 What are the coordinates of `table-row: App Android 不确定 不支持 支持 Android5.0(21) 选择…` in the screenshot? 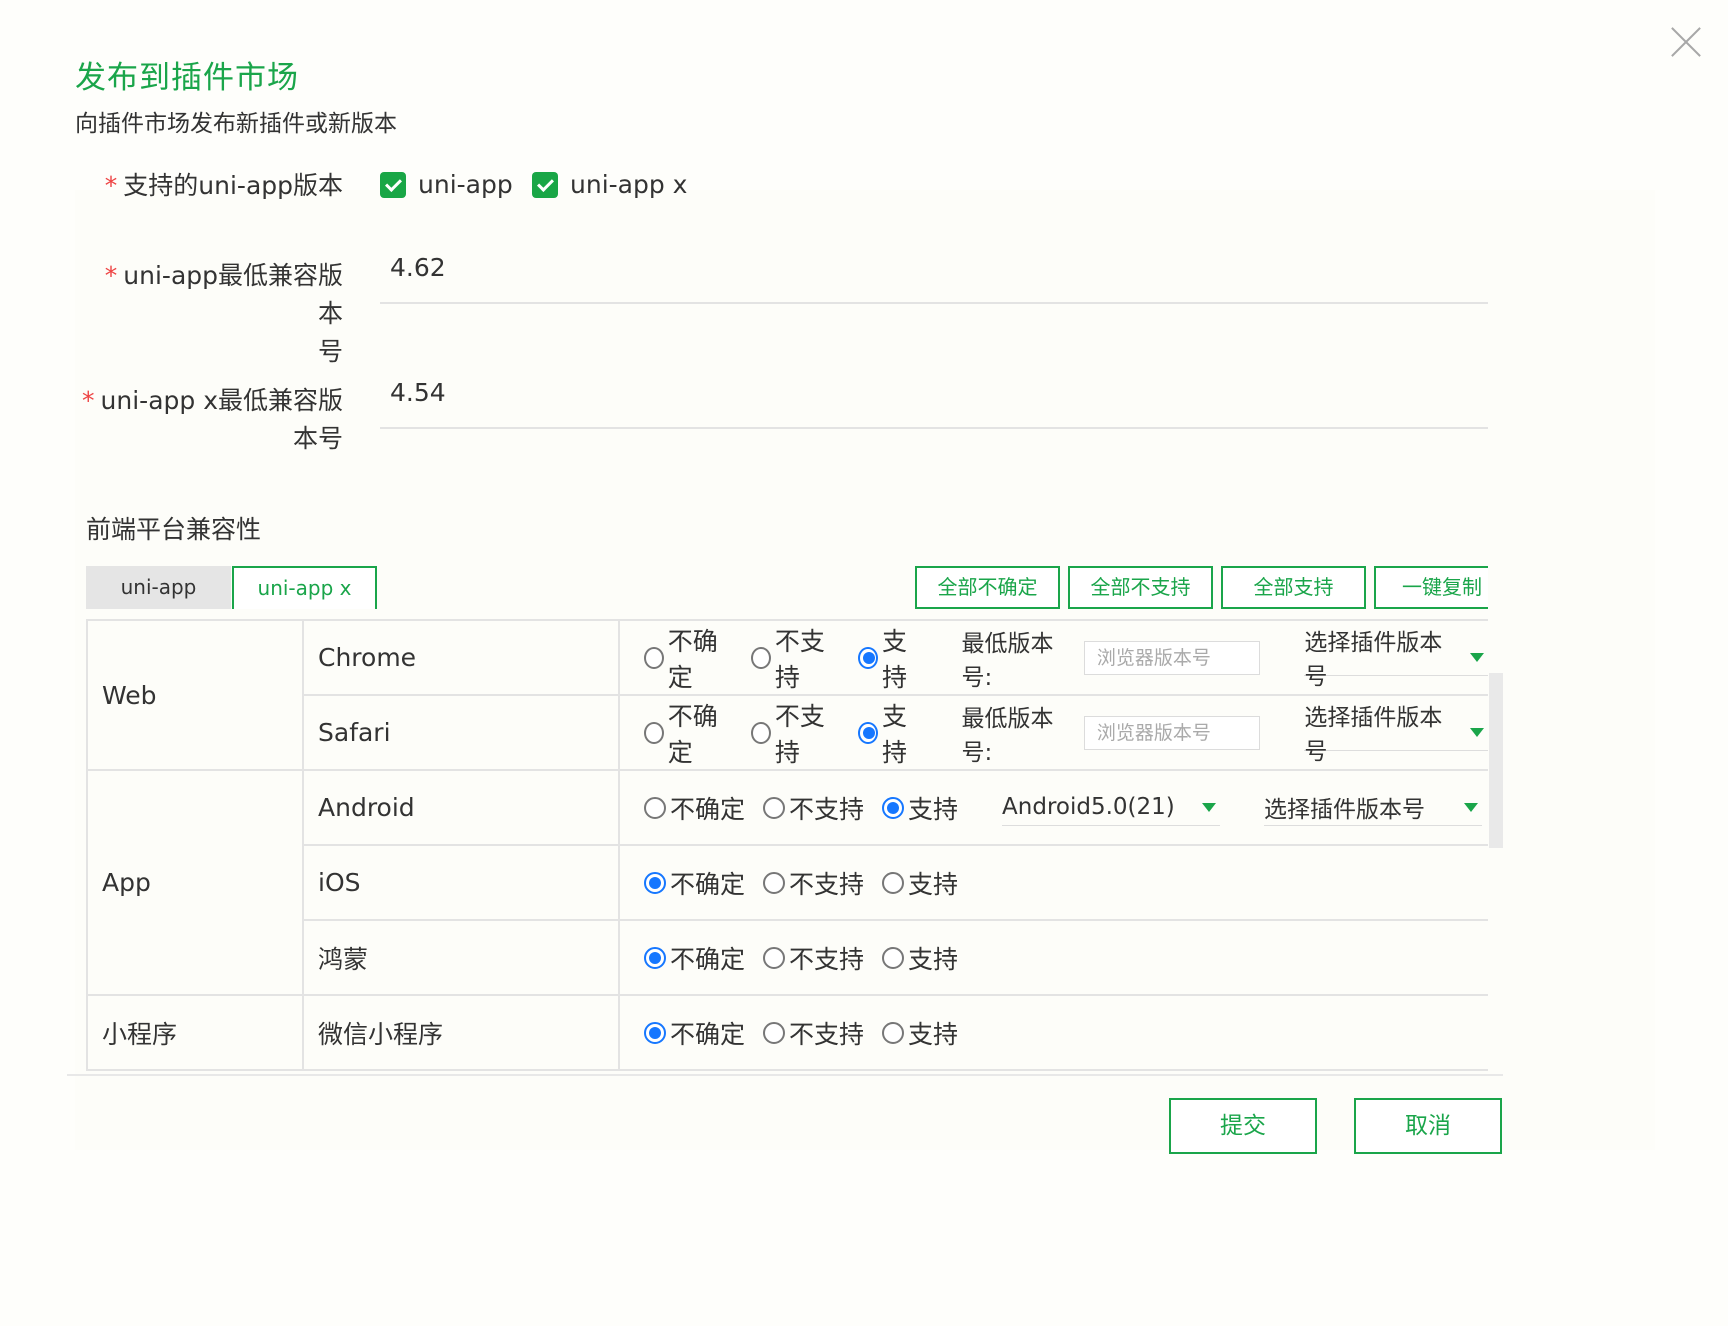 It's located at (787, 882).